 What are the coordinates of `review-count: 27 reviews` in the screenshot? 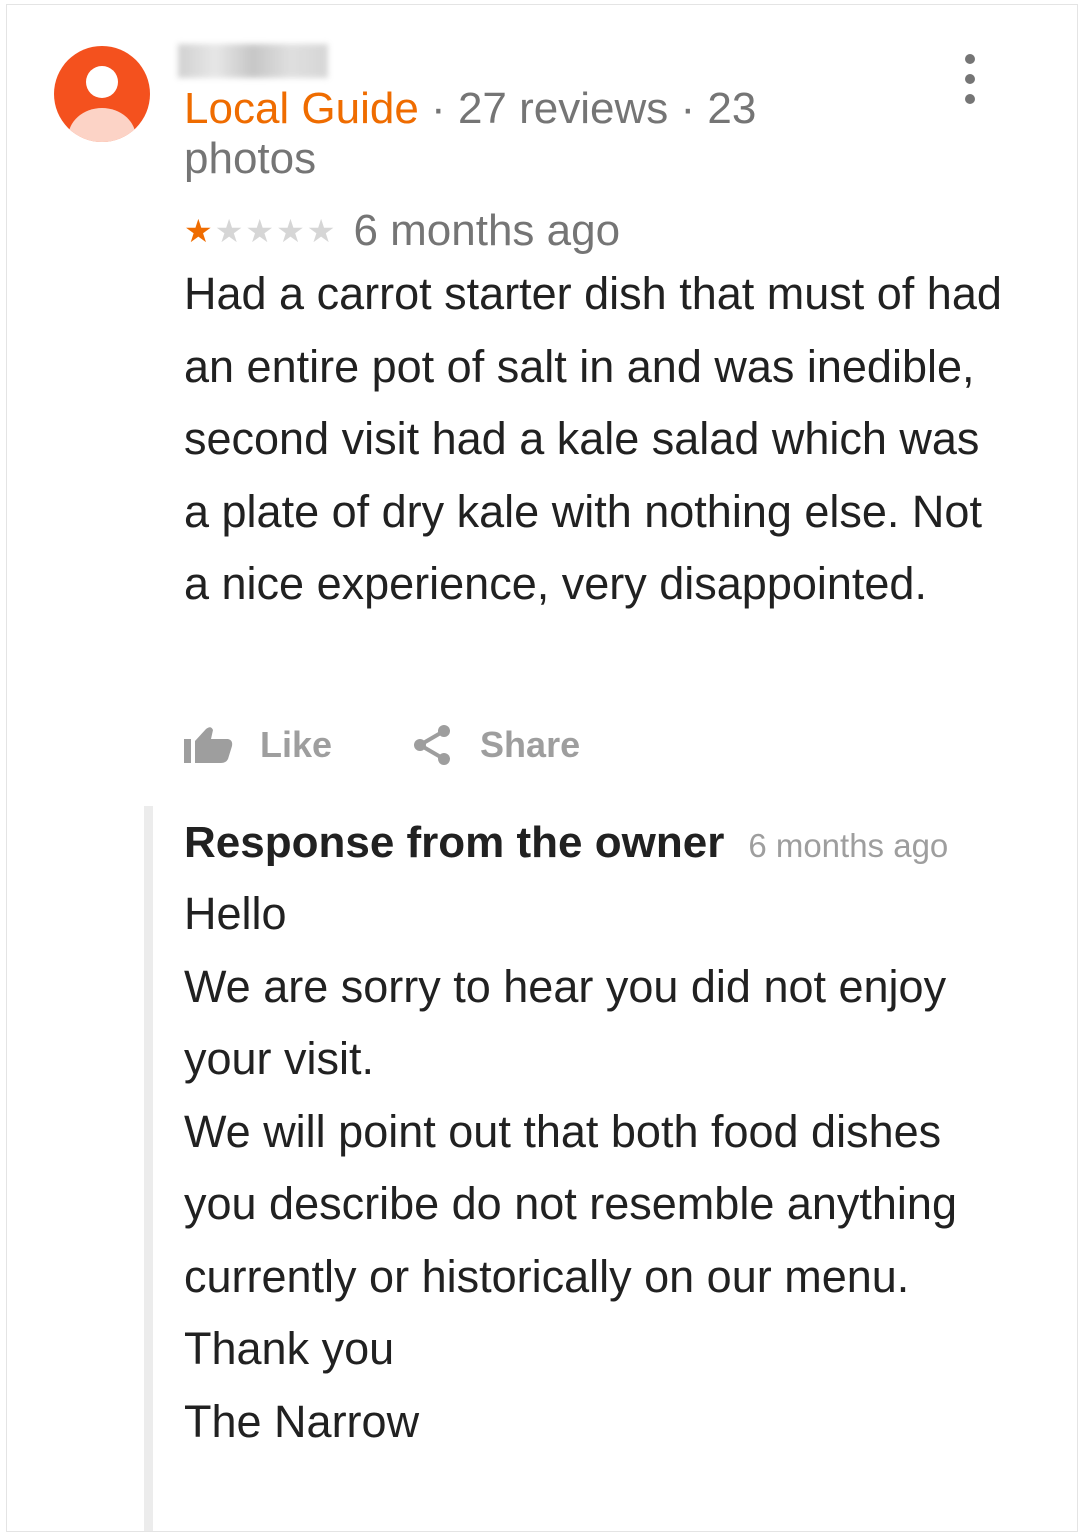 It's located at (563, 108).